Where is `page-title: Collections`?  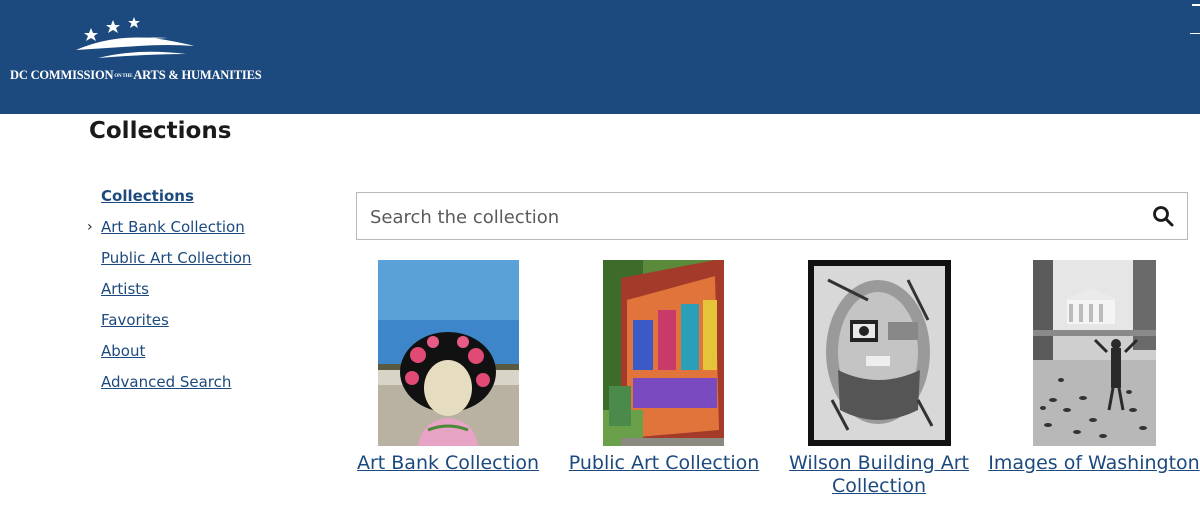 page-title: Collections is located at coordinates (160, 131).